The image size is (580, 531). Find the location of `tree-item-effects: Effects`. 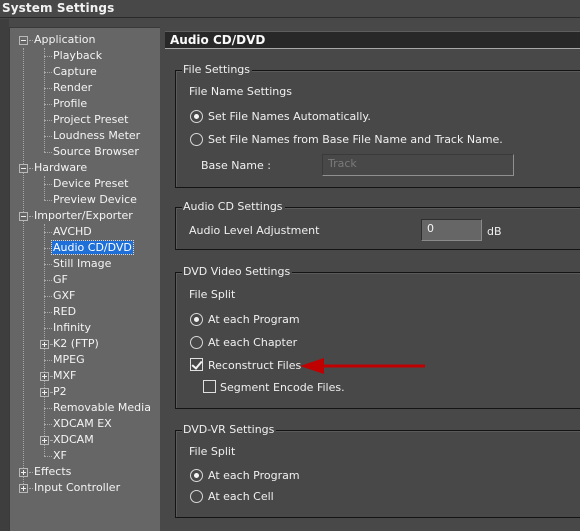

tree-item-effects: Effects is located at coordinates (52, 472).